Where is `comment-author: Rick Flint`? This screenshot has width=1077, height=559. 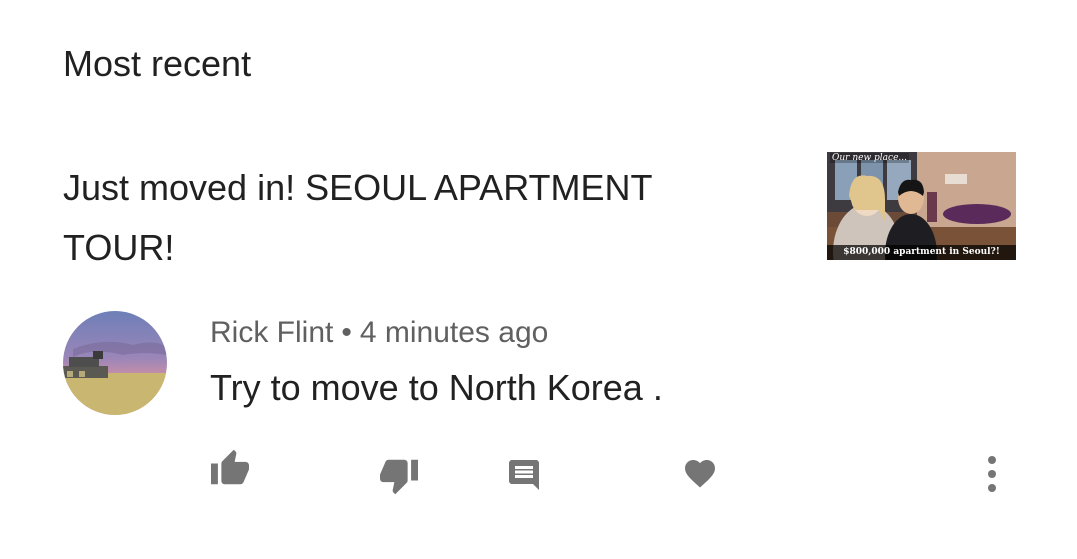 comment-author: Rick Flint is located at coordinates (271, 332).